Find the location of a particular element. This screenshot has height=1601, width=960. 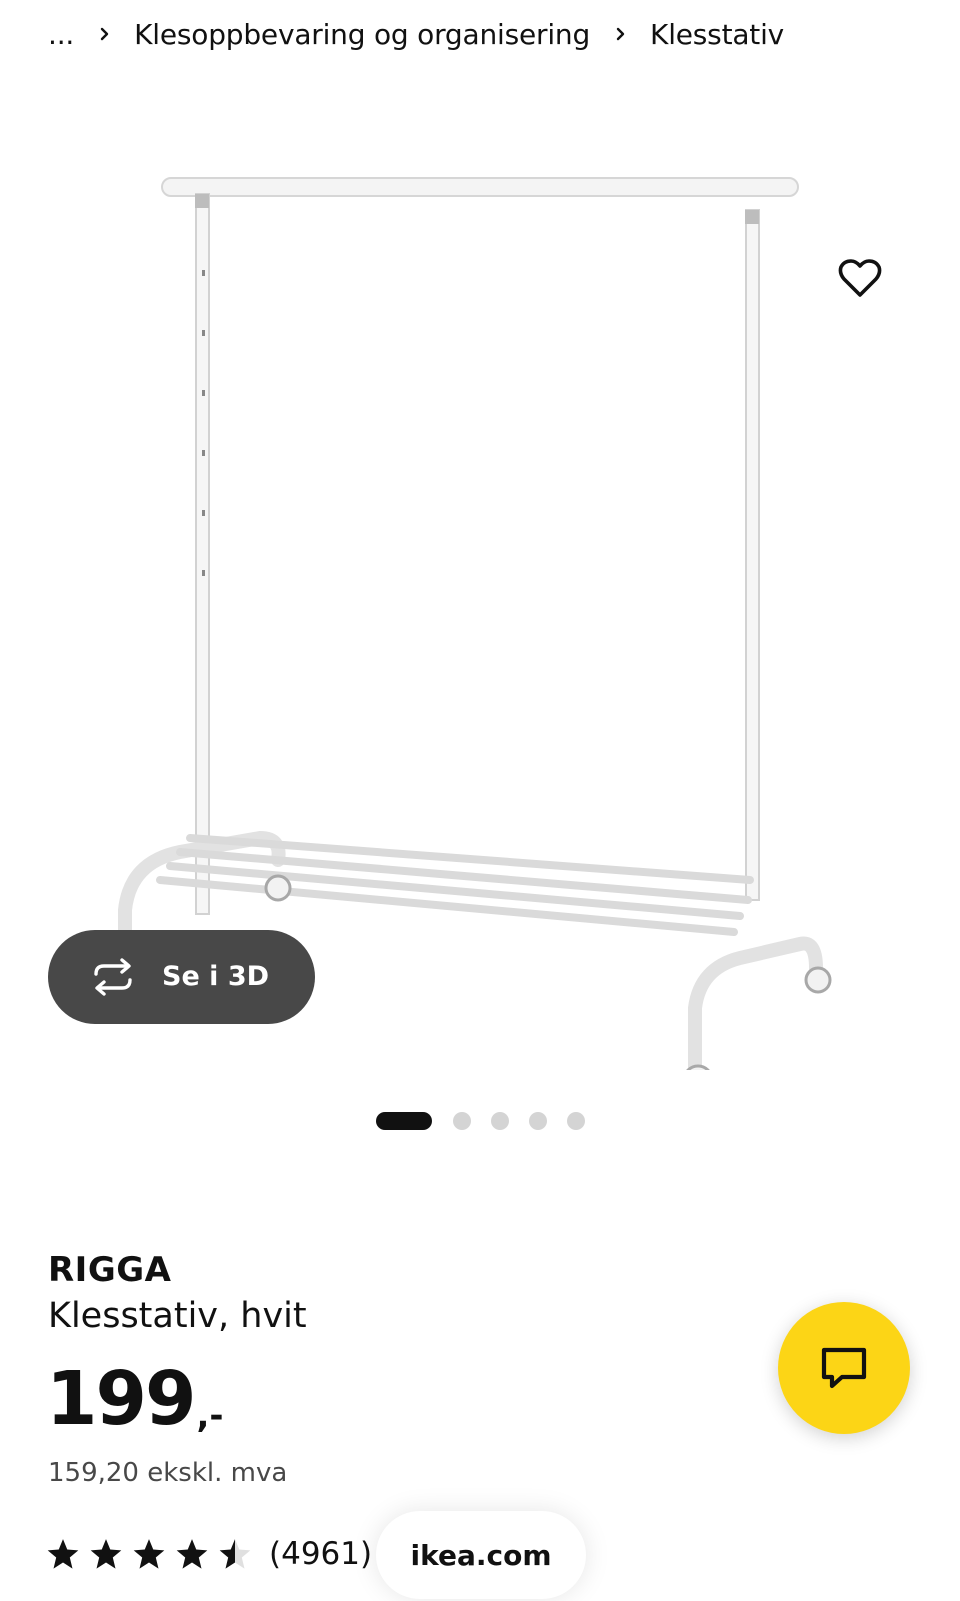

rating: (4961) is located at coordinates (209, 1554).